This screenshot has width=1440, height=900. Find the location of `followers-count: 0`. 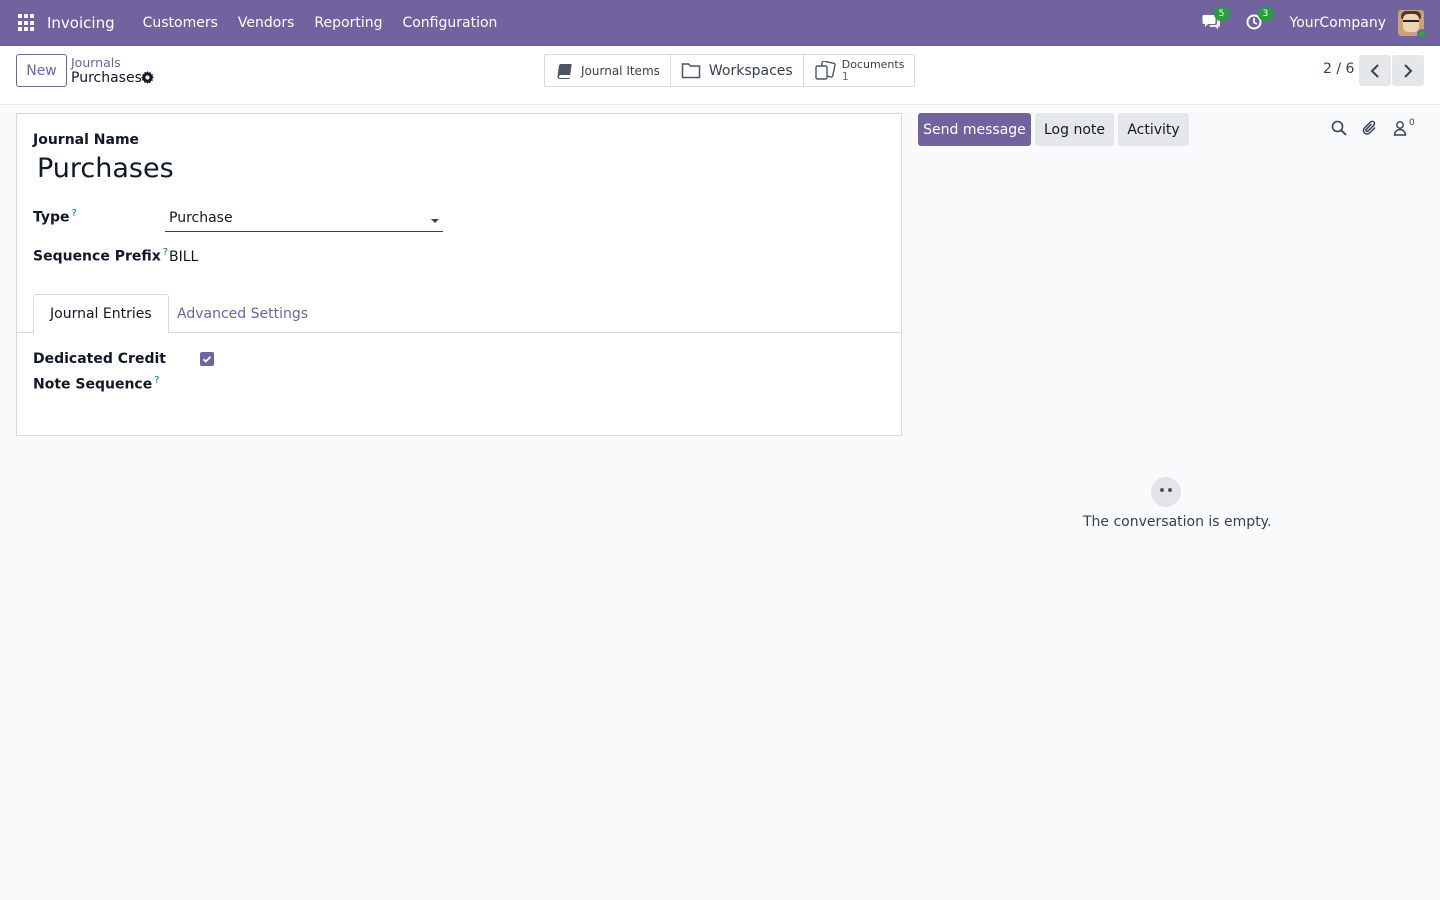

followers-count: 0 is located at coordinates (1412, 123).